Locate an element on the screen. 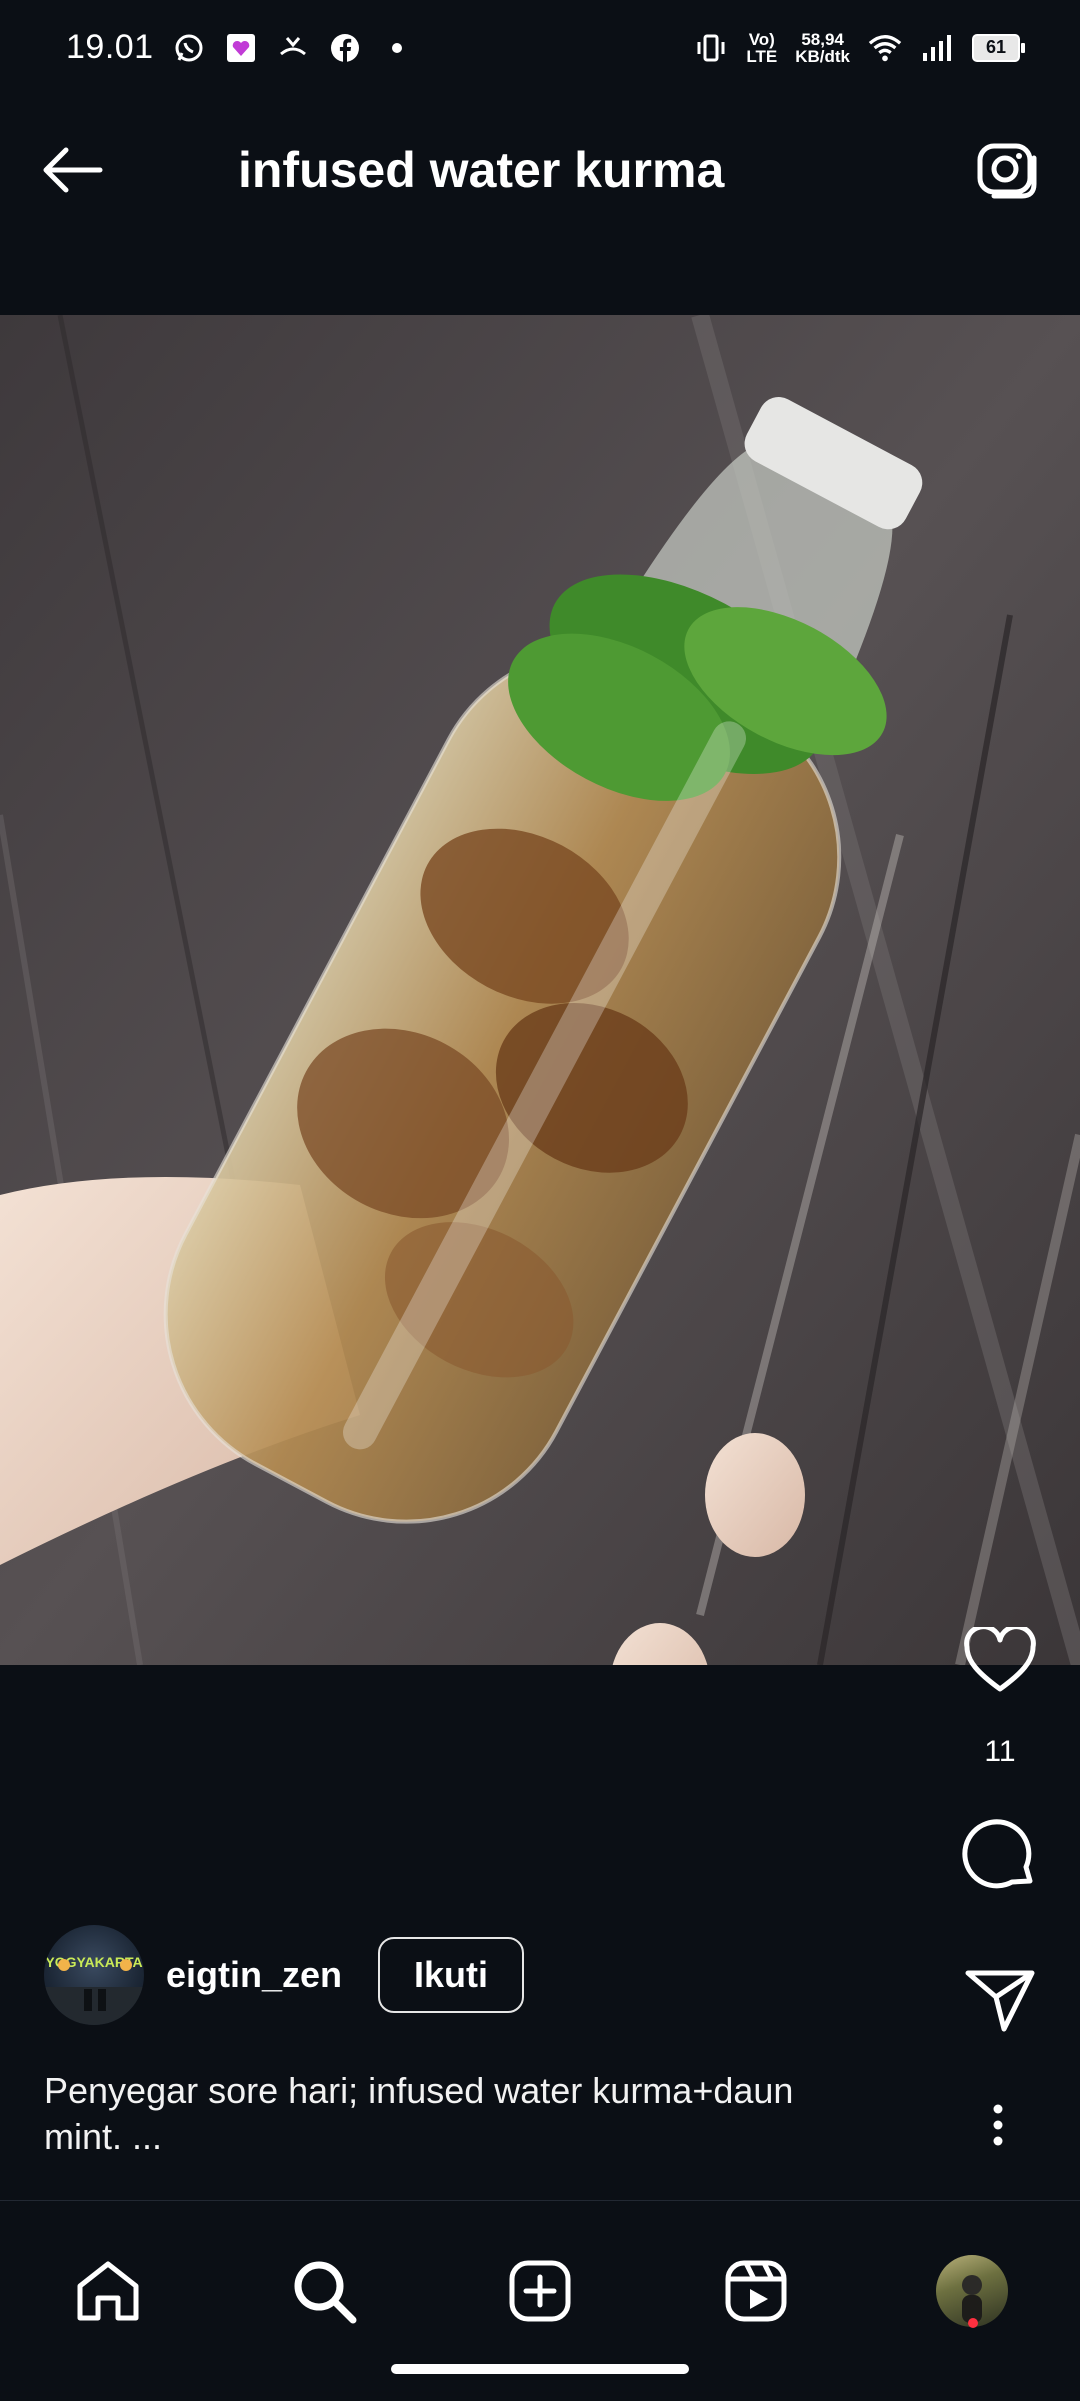 This screenshot has height=2401, width=1080. more-options-button is located at coordinates (998, 2125).